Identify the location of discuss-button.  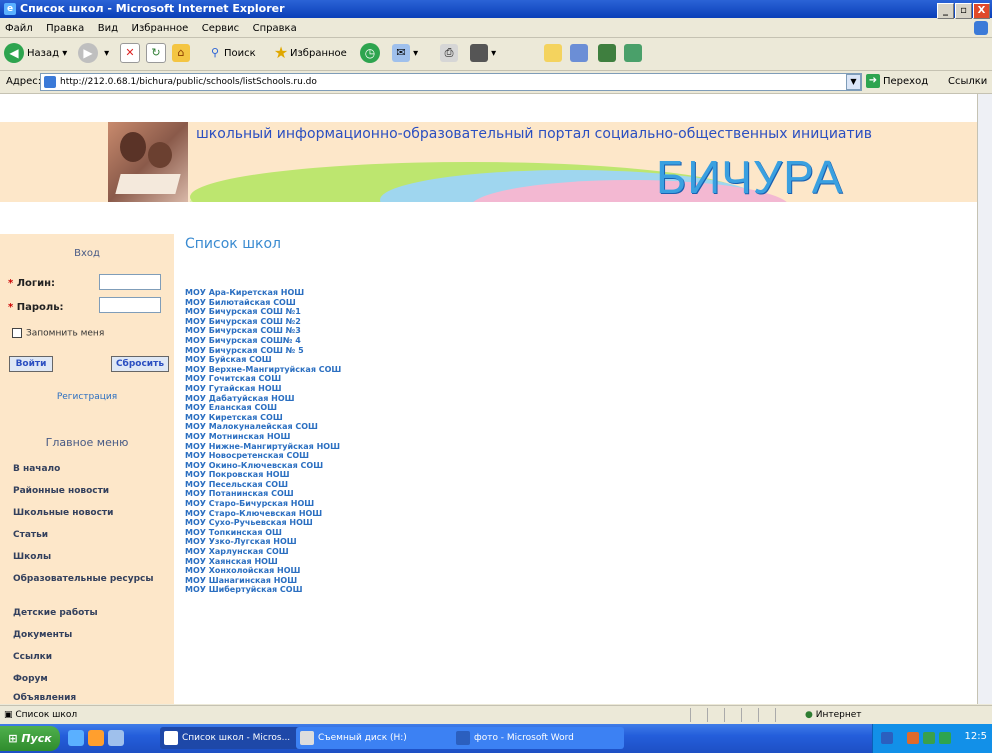
(633, 54).